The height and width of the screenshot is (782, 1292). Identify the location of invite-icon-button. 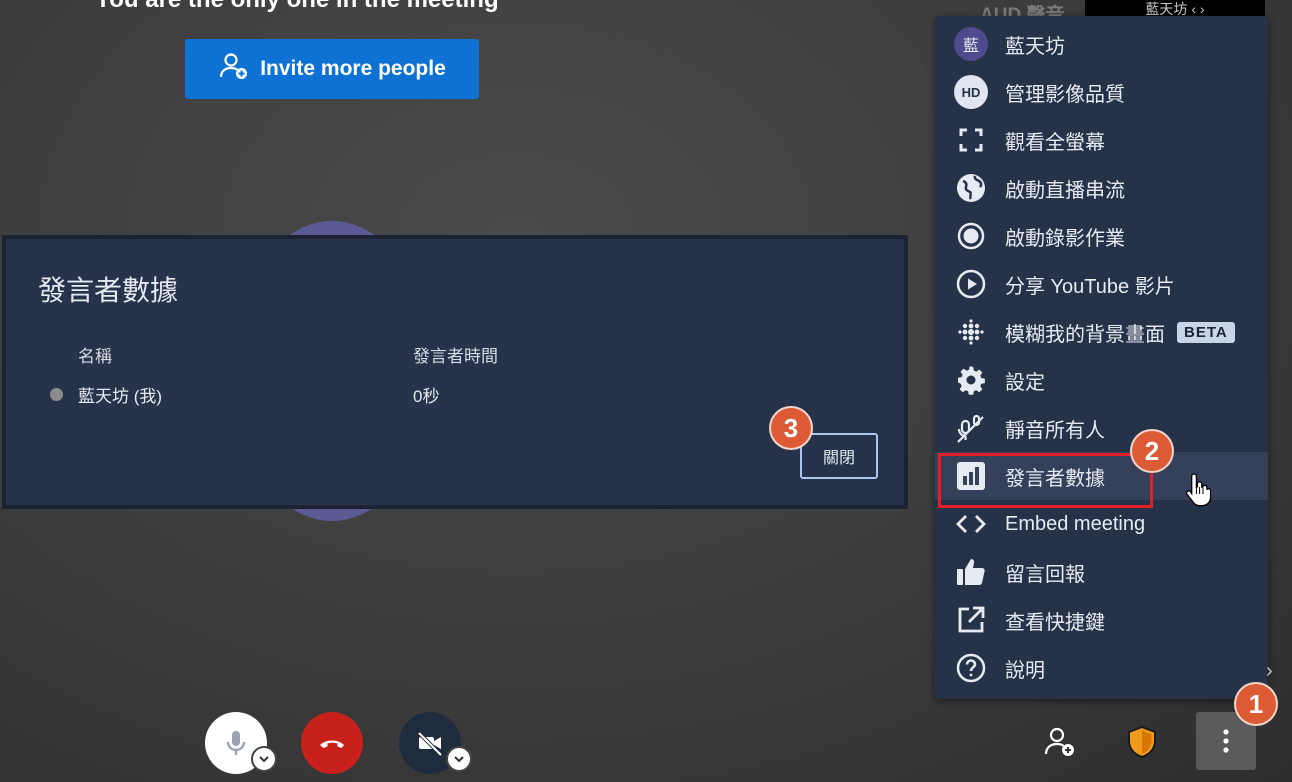
(1060, 742).